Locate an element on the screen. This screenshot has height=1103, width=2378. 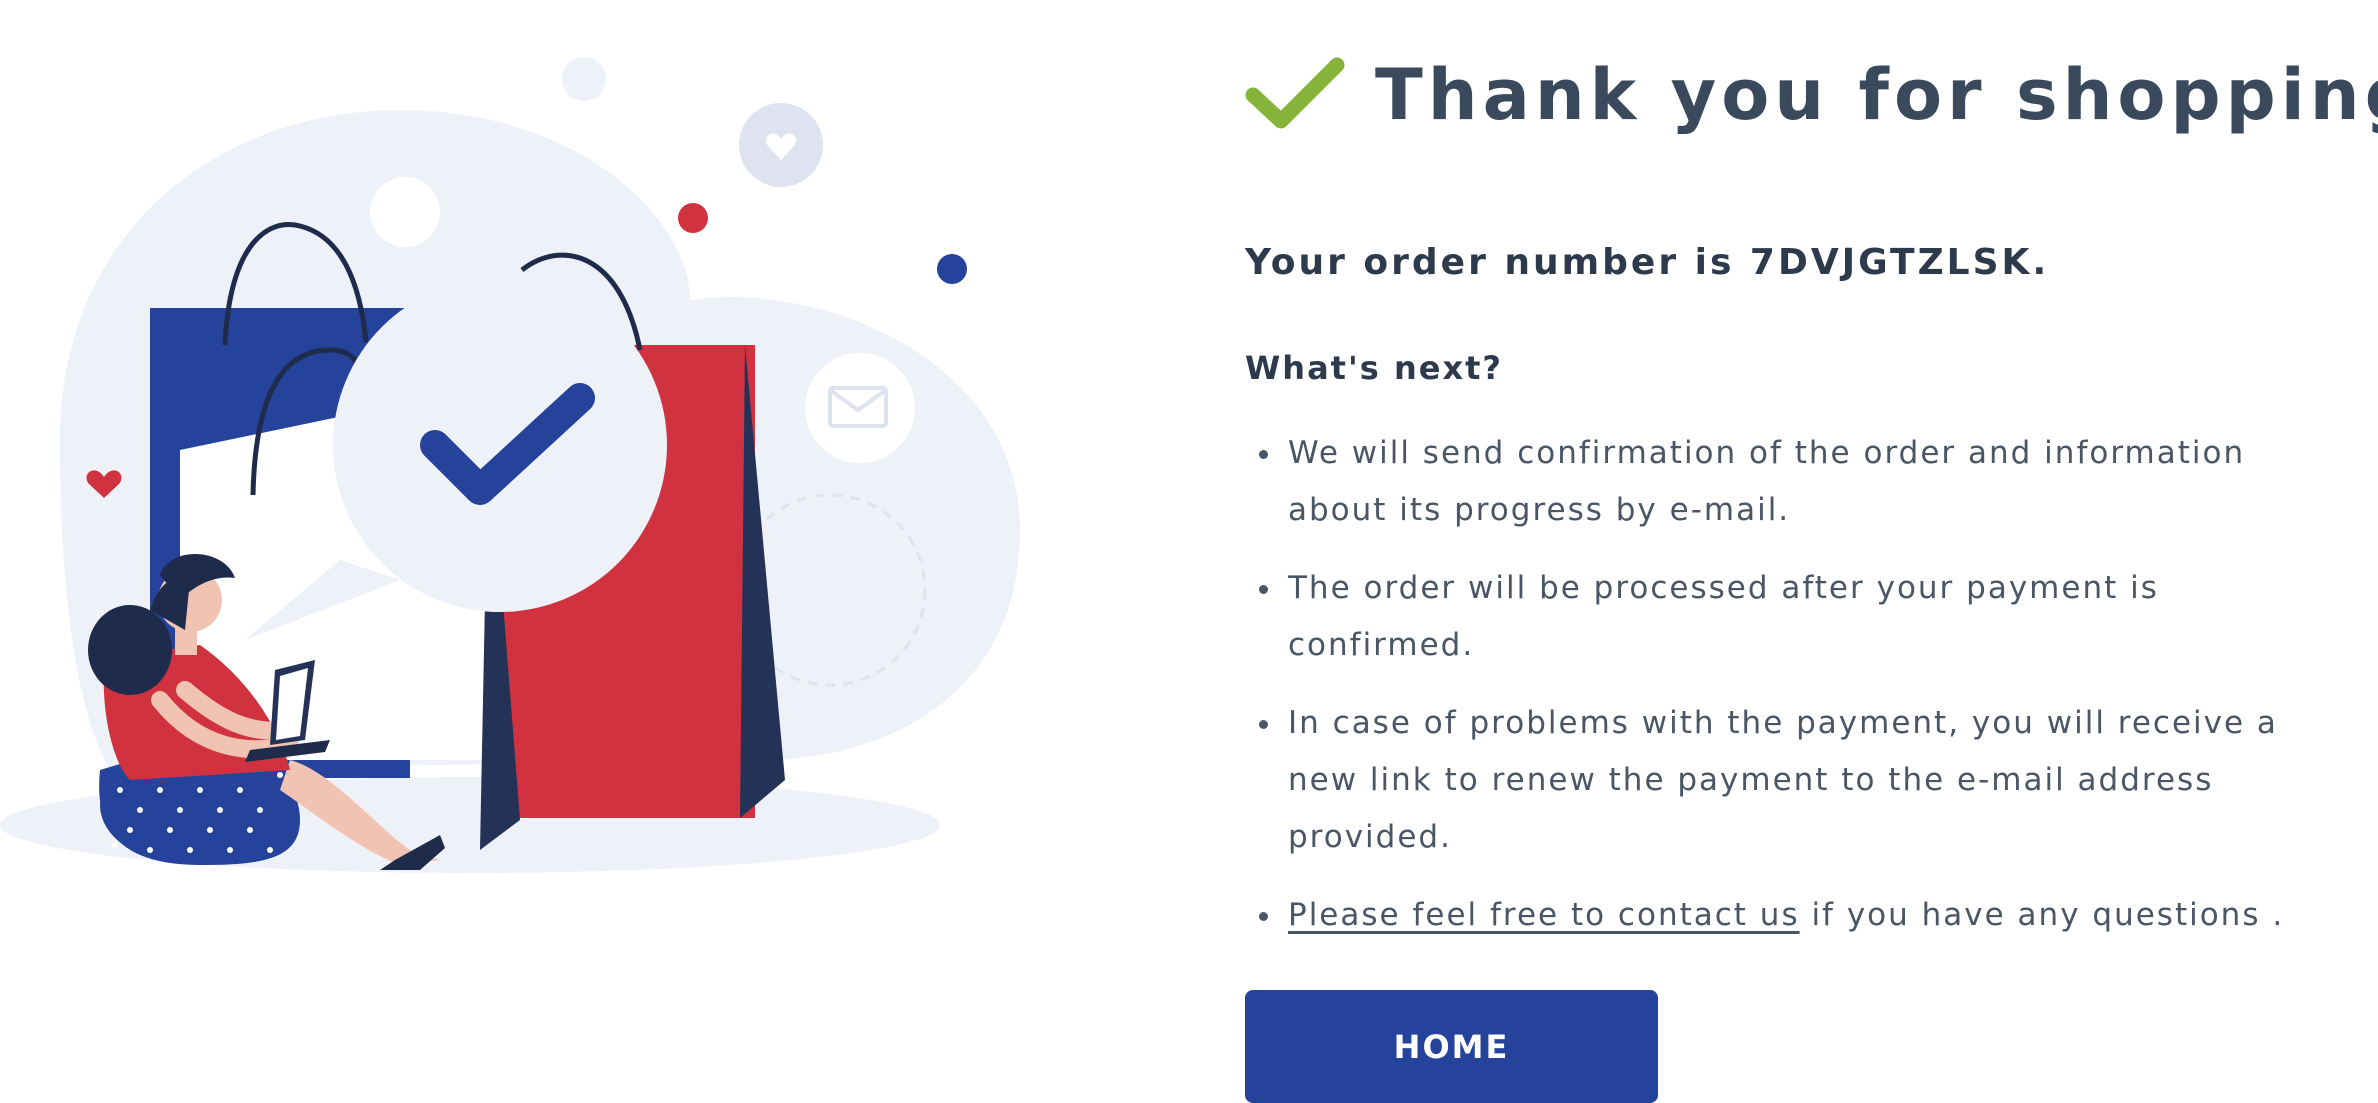
contact-us-link: Please feel free to contact us is located at coordinates (1544, 915).